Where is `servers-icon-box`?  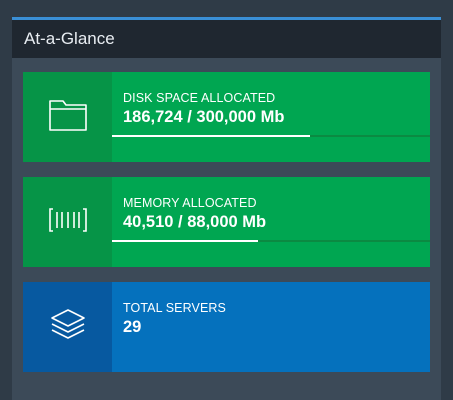
servers-icon-box is located at coordinates (67, 327).